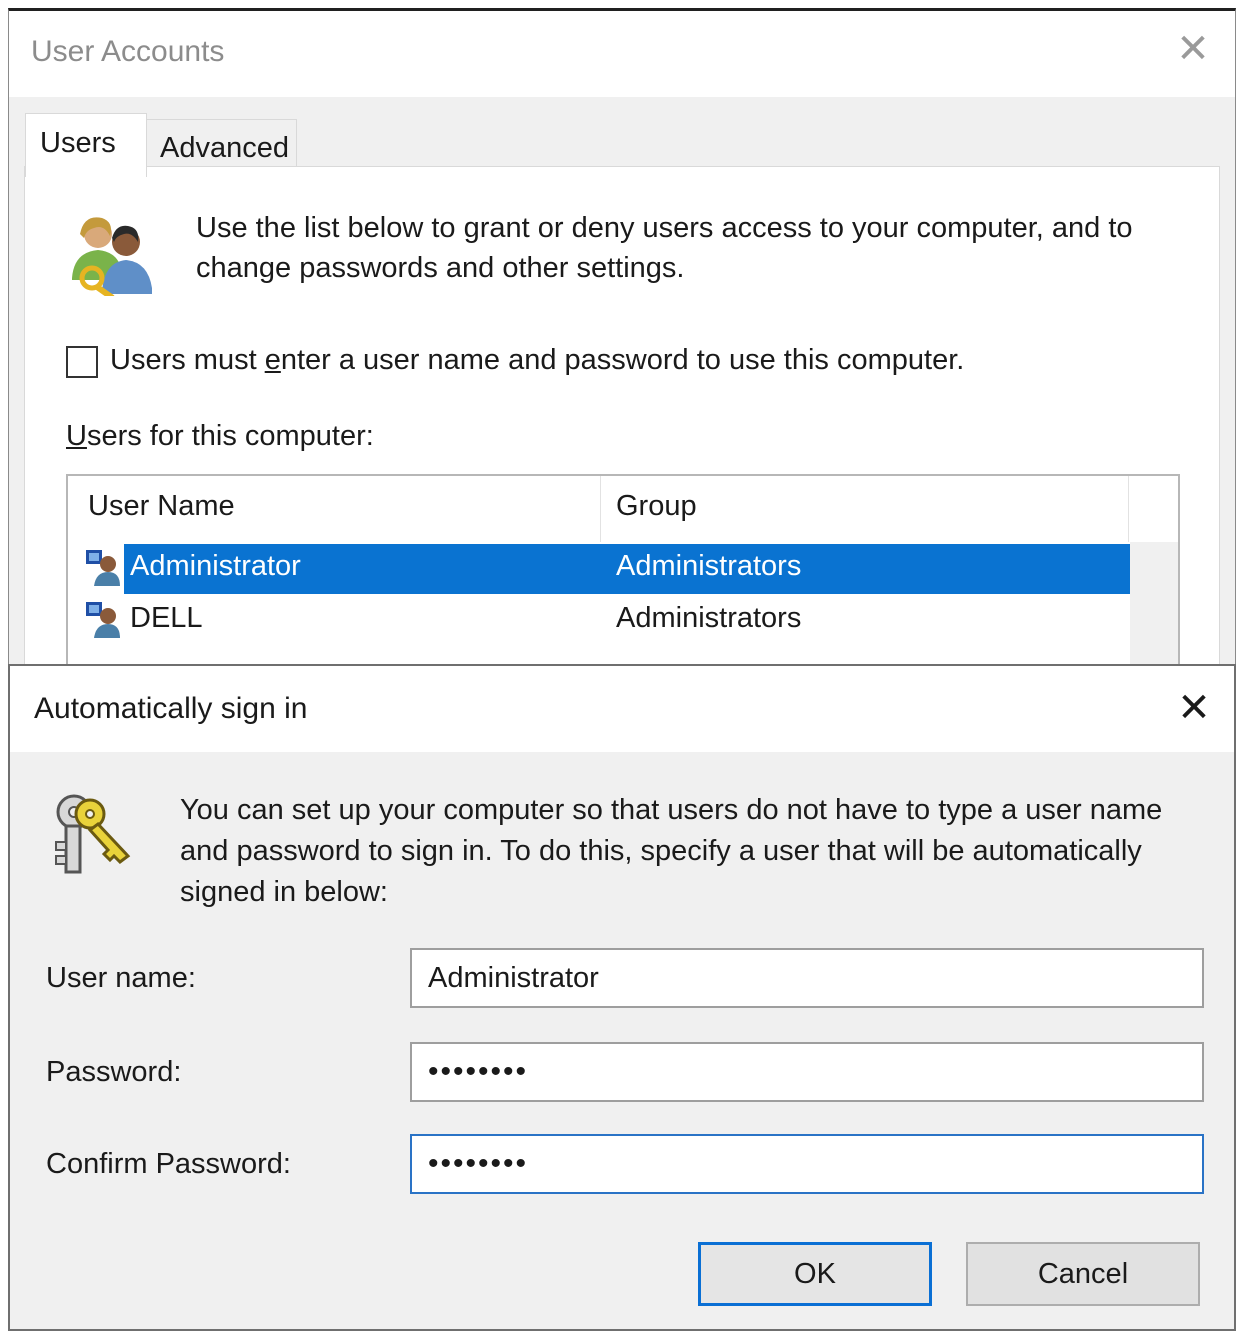 The width and height of the screenshot is (1238, 1331). What do you see at coordinates (86, 145) in the screenshot?
I see `tab-users: Users` at bounding box center [86, 145].